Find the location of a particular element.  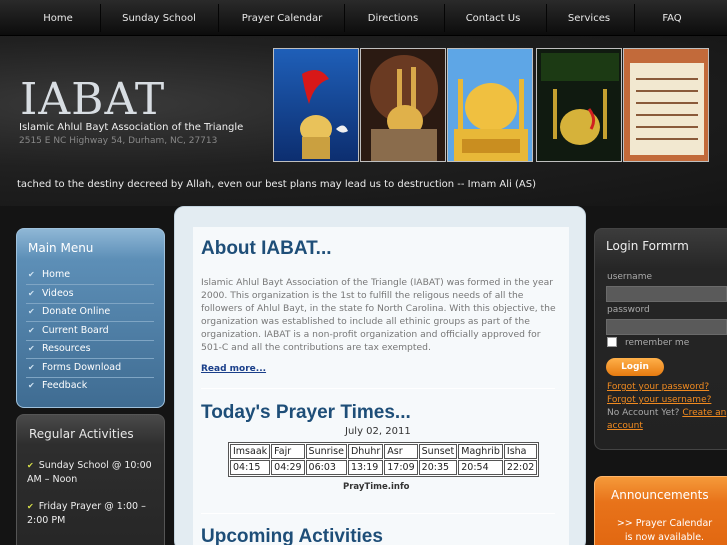

nav-home: Home is located at coordinates (58, 18).